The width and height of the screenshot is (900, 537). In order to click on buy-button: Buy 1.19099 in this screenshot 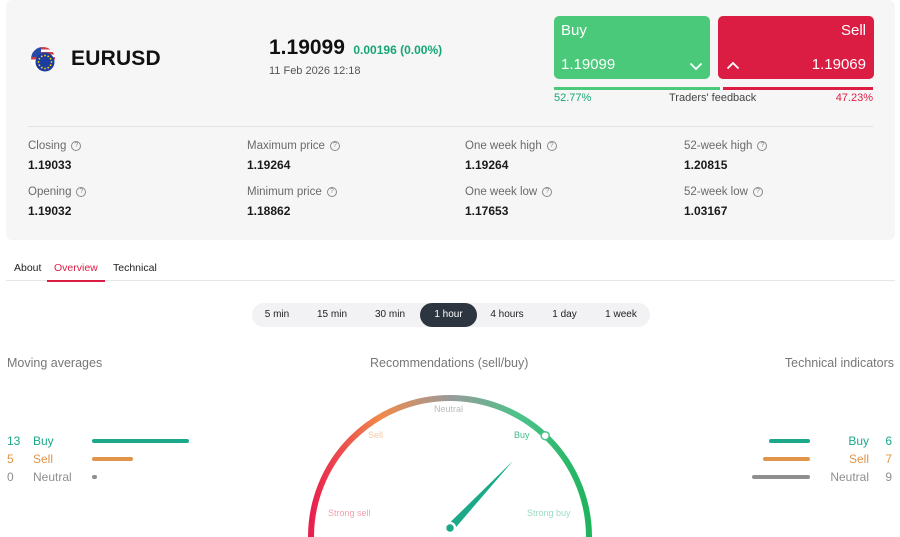, I will do `click(632, 47)`.